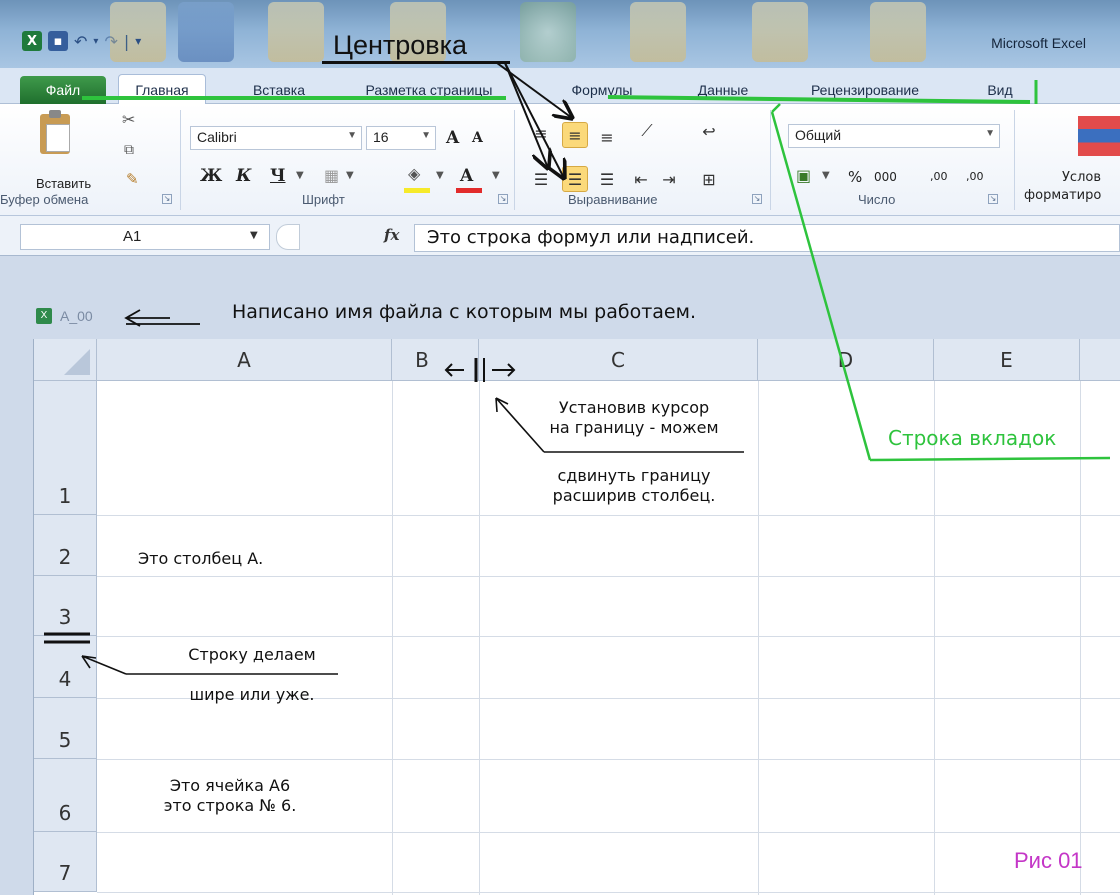 The width and height of the screenshot is (1120, 895). Describe the element at coordinates (58, 41) in the screenshot. I see `save-icon: ▪` at that location.